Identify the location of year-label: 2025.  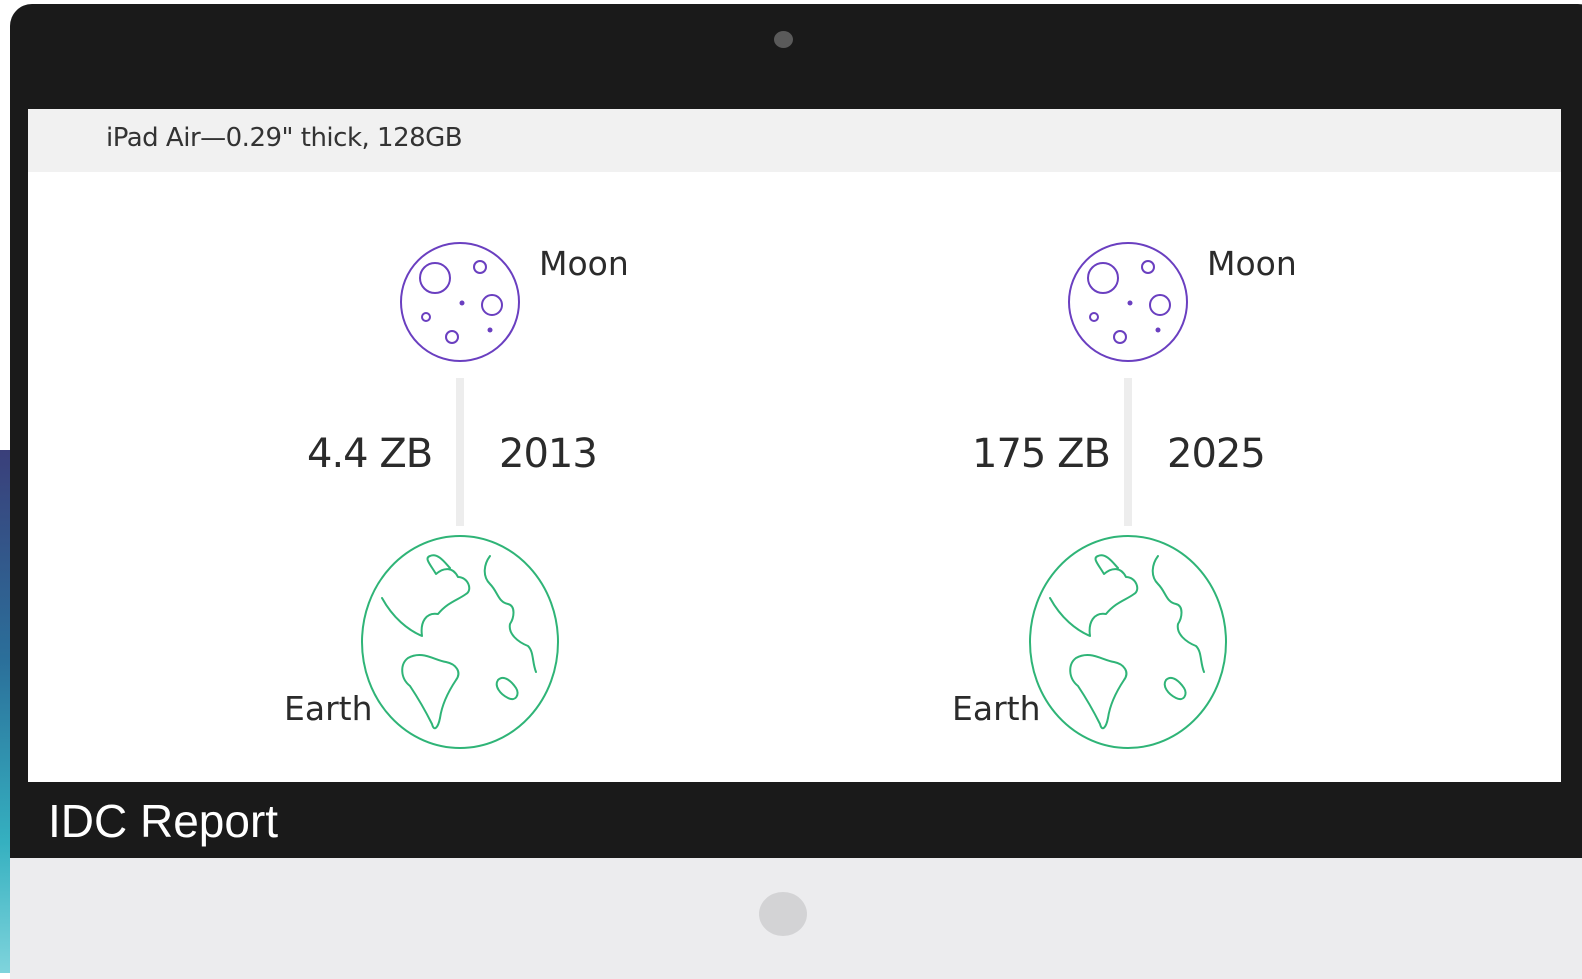
(1216, 454).